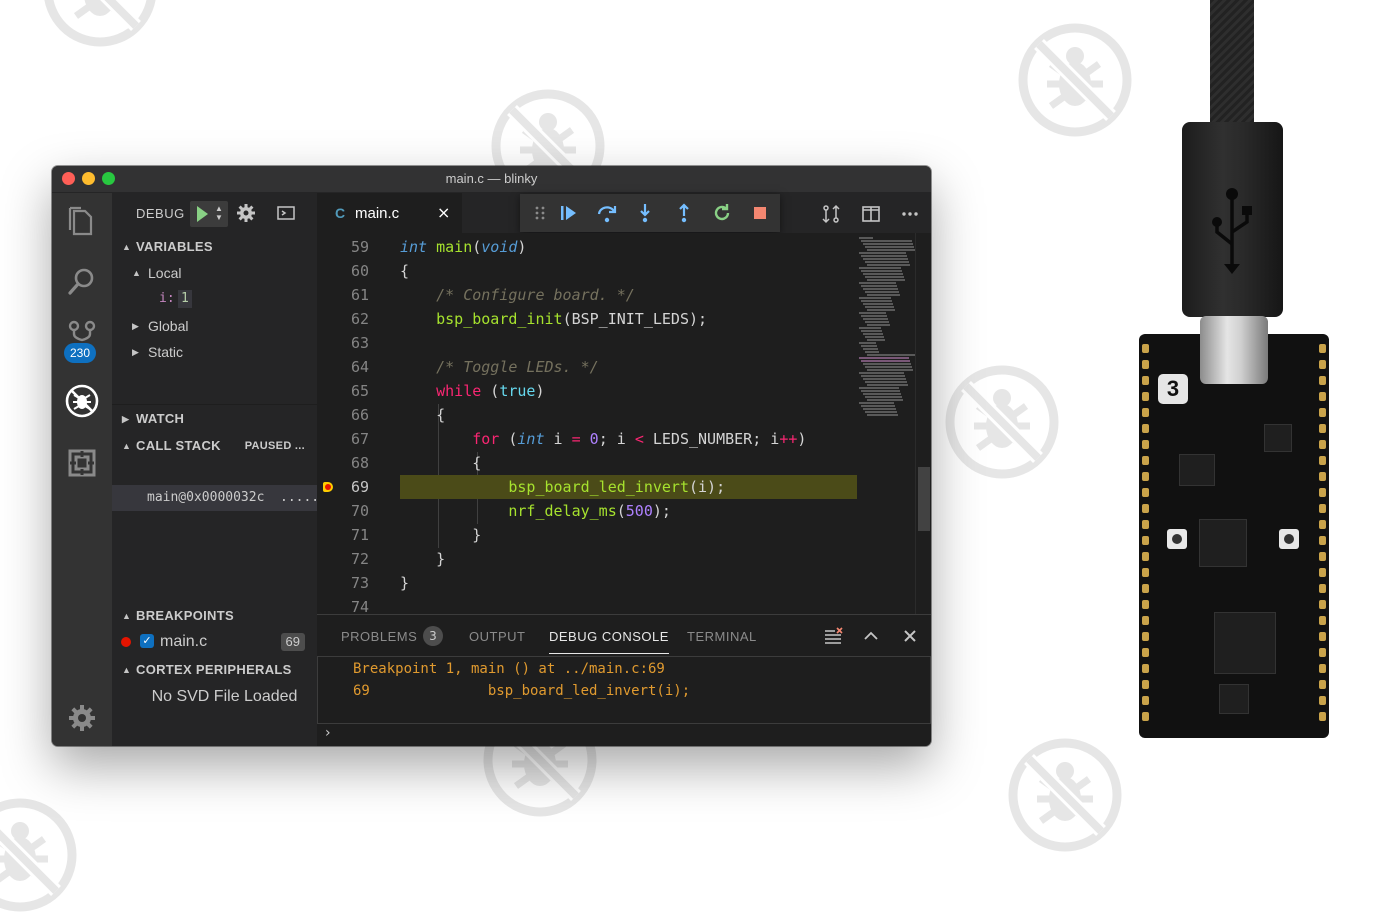 This screenshot has width=1383, height=922. What do you see at coordinates (617, 439) in the screenshot?
I see `code-line: 67 for (int i = 0; i < LEDS_NUMBER; i++)` at bounding box center [617, 439].